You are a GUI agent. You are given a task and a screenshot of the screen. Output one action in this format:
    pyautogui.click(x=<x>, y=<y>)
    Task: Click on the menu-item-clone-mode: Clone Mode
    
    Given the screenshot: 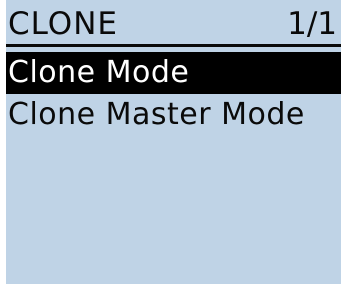 What is the action you would take?
    pyautogui.click(x=173, y=73)
    